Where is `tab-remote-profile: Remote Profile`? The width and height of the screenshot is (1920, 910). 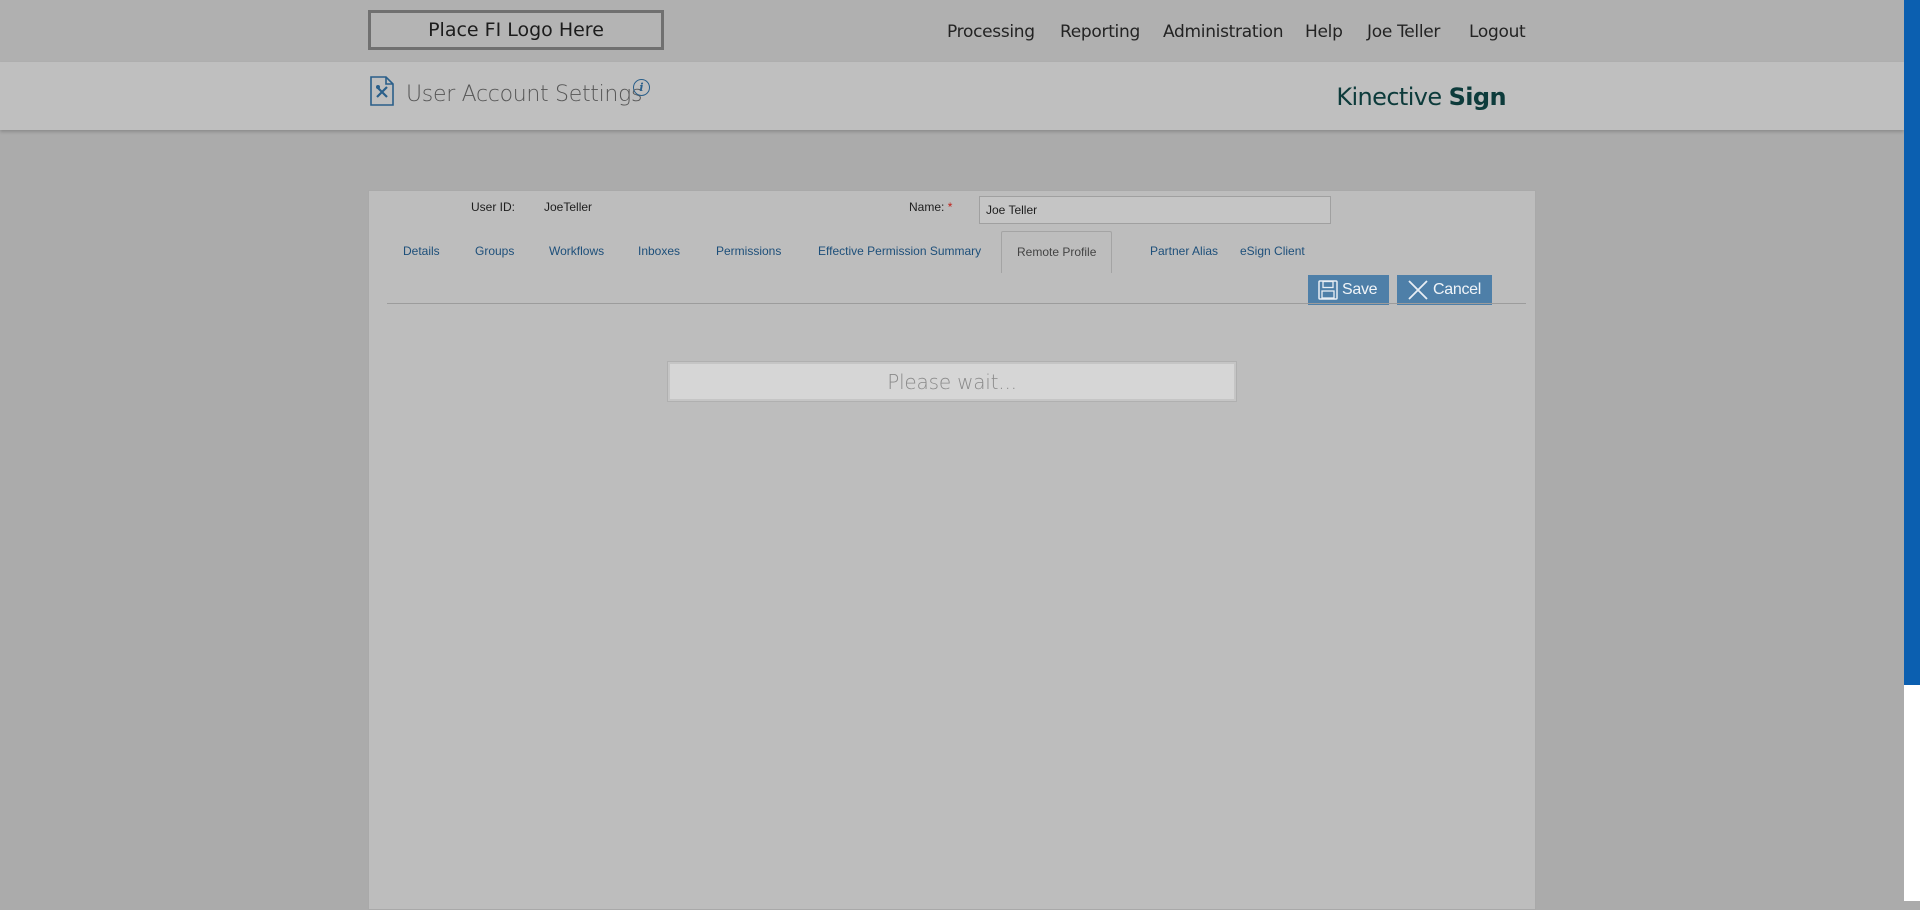
tab-remote-profile: Remote Profile is located at coordinates (1057, 252).